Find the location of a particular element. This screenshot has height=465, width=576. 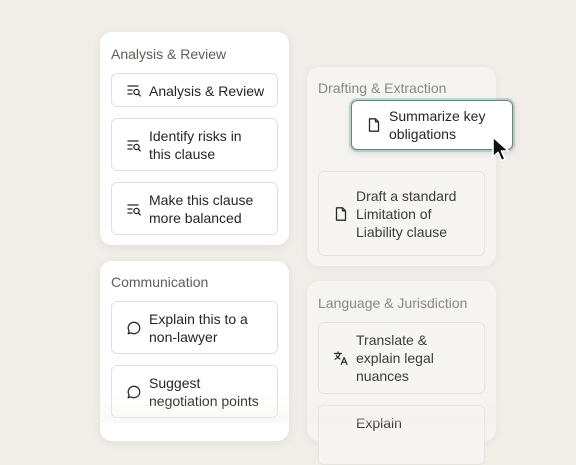

prompt-explain-non-lawyer: Explain this to a non-lawyer is located at coordinates (194, 327).